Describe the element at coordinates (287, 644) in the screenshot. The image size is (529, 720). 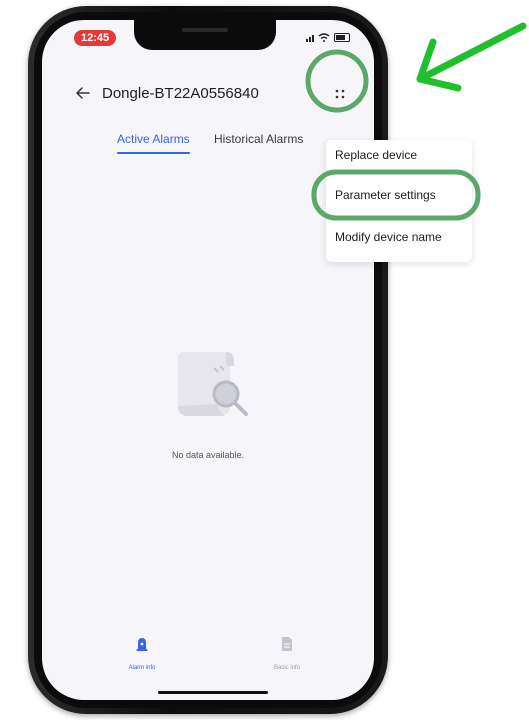
I see `document-icon` at that location.